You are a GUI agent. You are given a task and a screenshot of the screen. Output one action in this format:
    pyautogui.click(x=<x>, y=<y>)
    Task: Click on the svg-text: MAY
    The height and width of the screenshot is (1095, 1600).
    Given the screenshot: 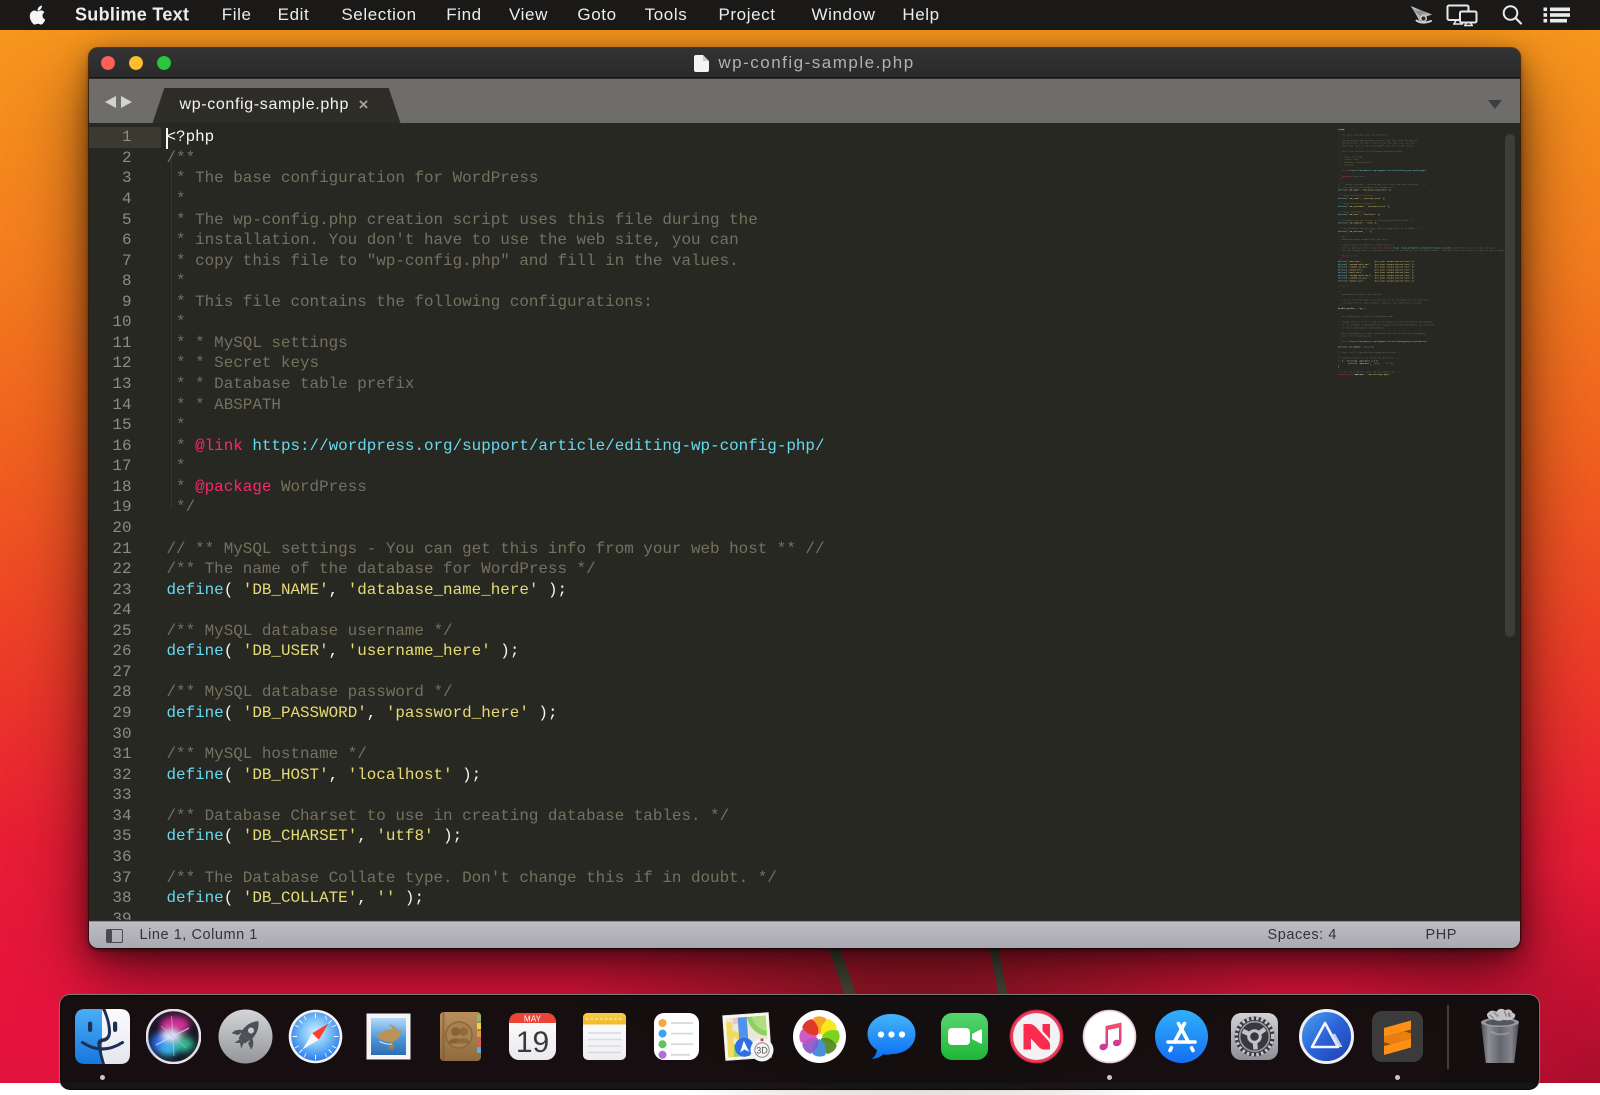 What is the action you would take?
    pyautogui.click(x=533, y=1018)
    